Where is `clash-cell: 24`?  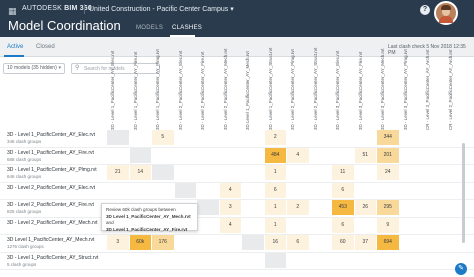 clash-cell: 24 is located at coordinates (388, 172).